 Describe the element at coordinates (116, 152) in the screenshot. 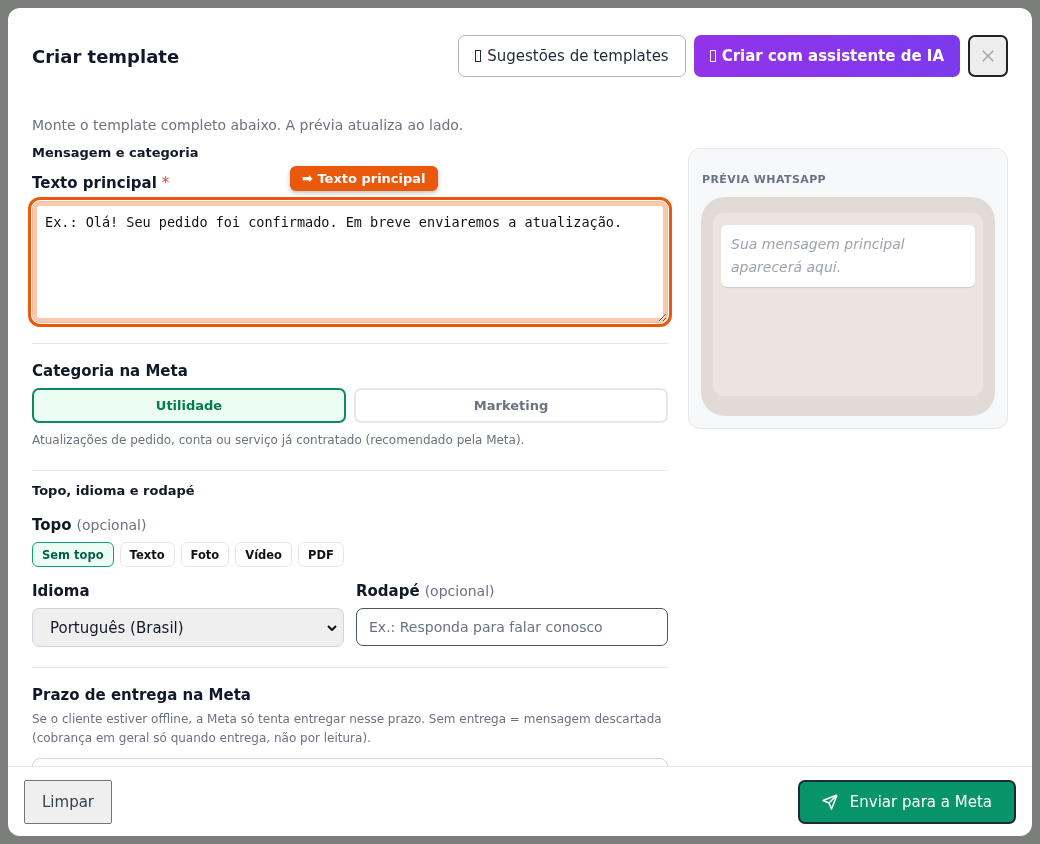

I see `section-heading: Mensagem e categoria` at that location.